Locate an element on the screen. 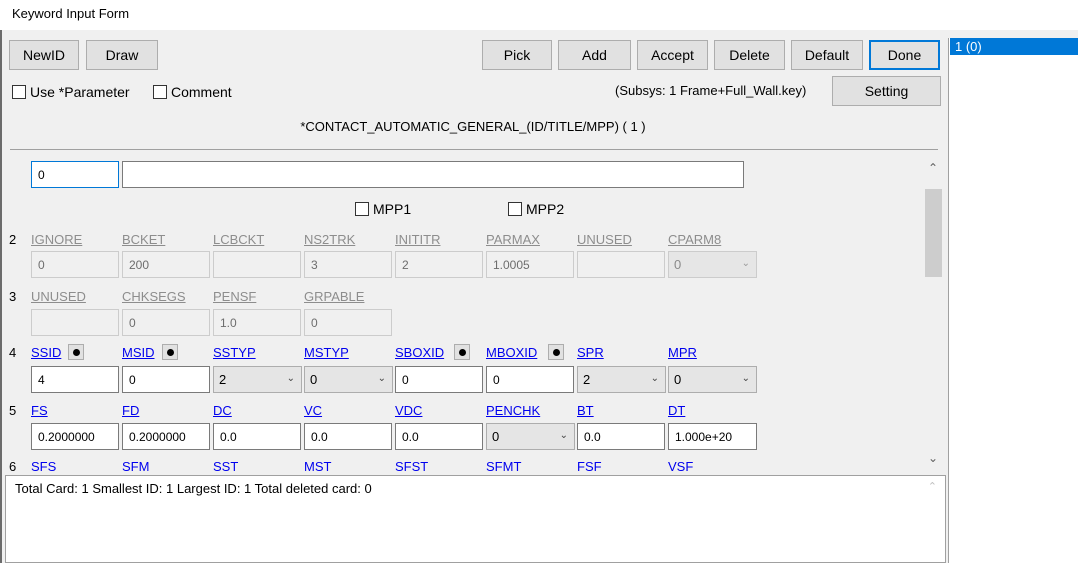  fd-field: 0.2000000 is located at coordinates (166, 436).